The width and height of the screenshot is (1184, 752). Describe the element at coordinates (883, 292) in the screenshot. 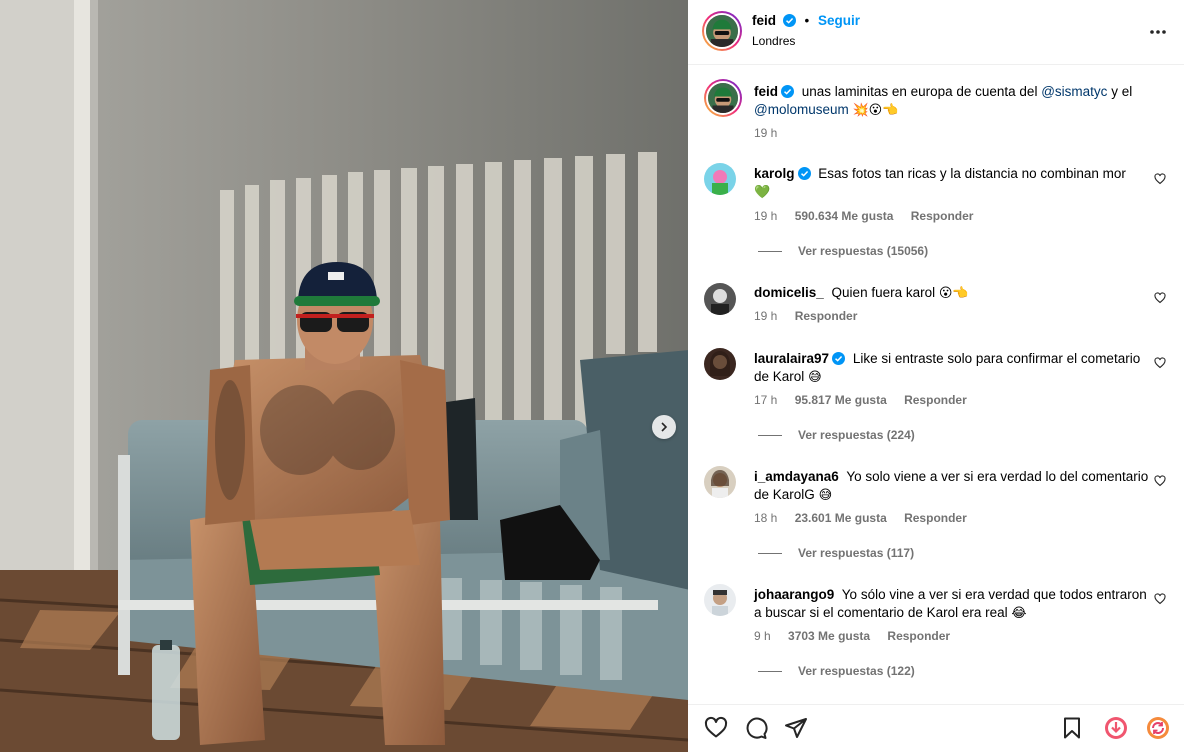

I see `comment-body: Quien fuera karol` at that location.